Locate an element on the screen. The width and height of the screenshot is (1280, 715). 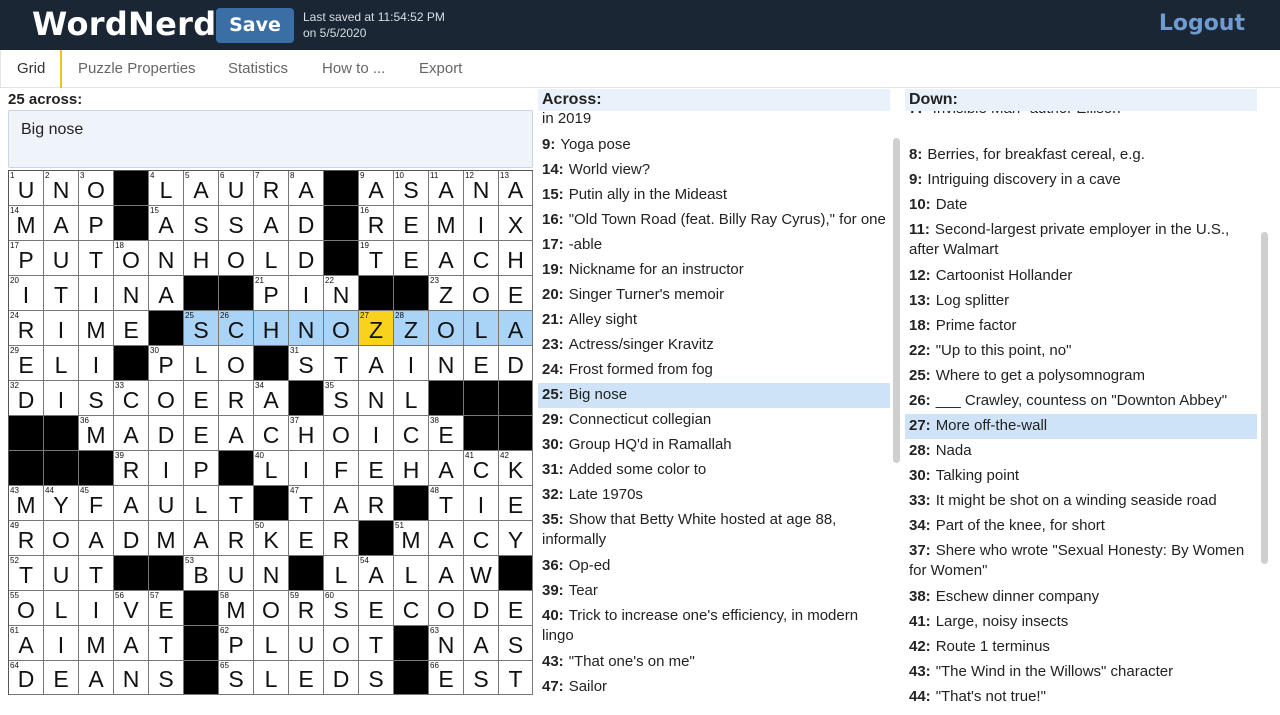
grid-cell: 22 N is located at coordinates (341, 293).